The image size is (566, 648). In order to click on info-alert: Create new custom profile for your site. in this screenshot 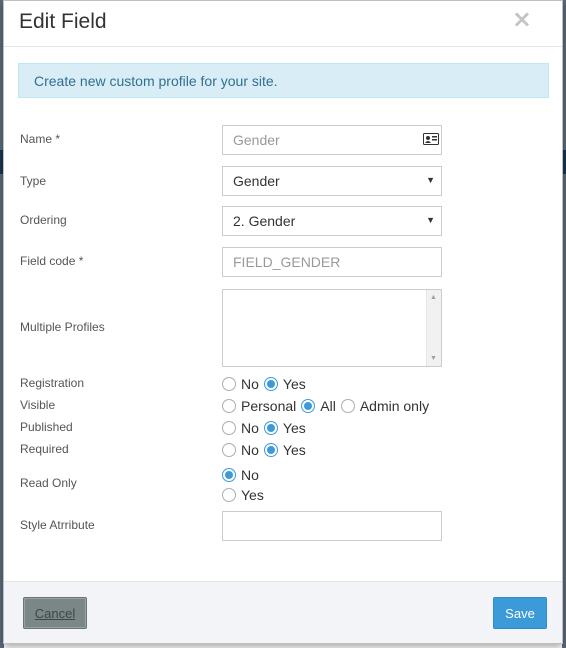, I will do `click(283, 80)`.